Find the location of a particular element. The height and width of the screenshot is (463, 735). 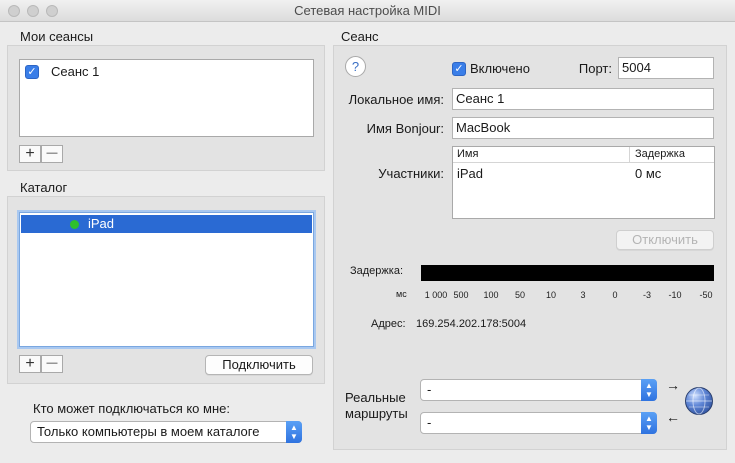

participants-header: Имя Задержка is located at coordinates (583, 155).